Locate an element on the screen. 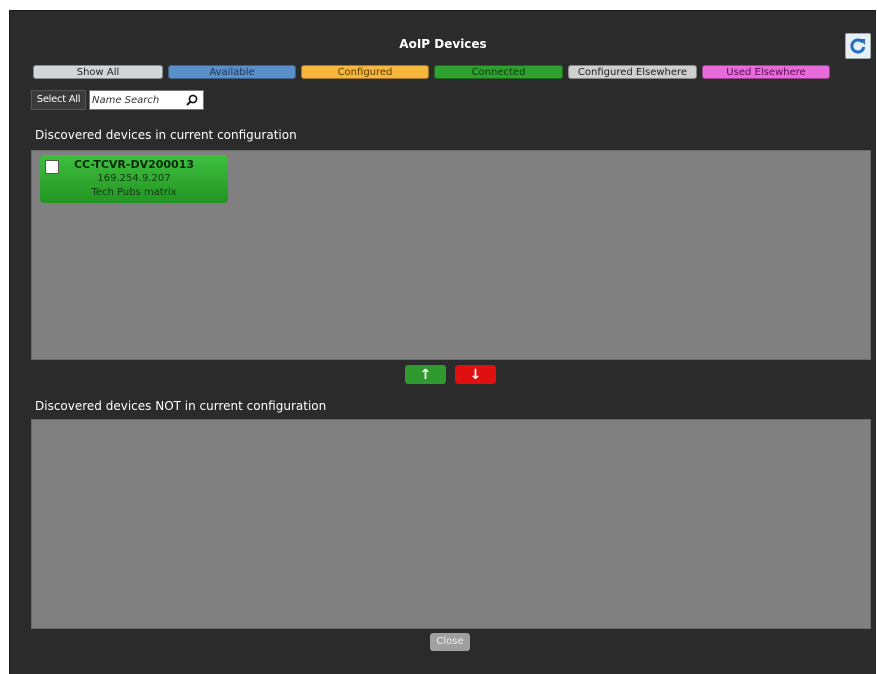 The width and height of the screenshot is (877, 674). device-name: CC-TCVR-DV200013 is located at coordinates (134, 164).